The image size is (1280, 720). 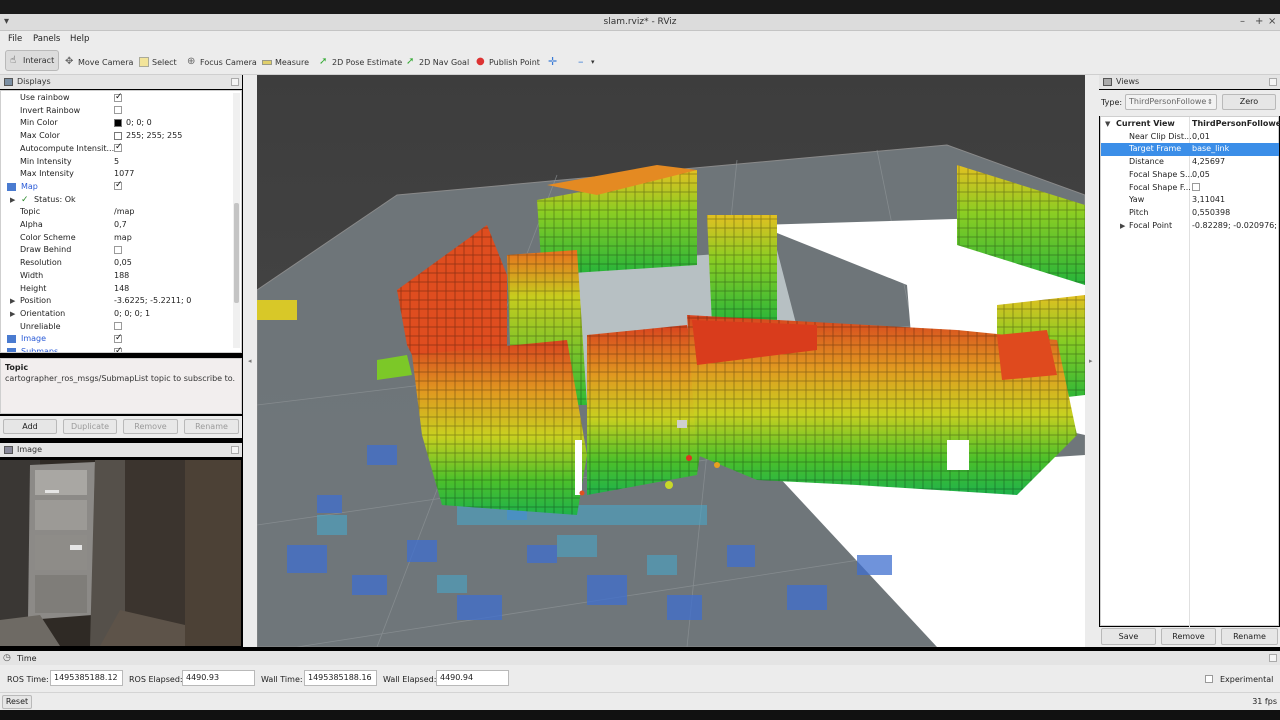 What do you see at coordinates (1190, 137) in the screenshot?
I see `view-property-row: Near Clip Dist... 0,01` at bounding box center [1190, 137].